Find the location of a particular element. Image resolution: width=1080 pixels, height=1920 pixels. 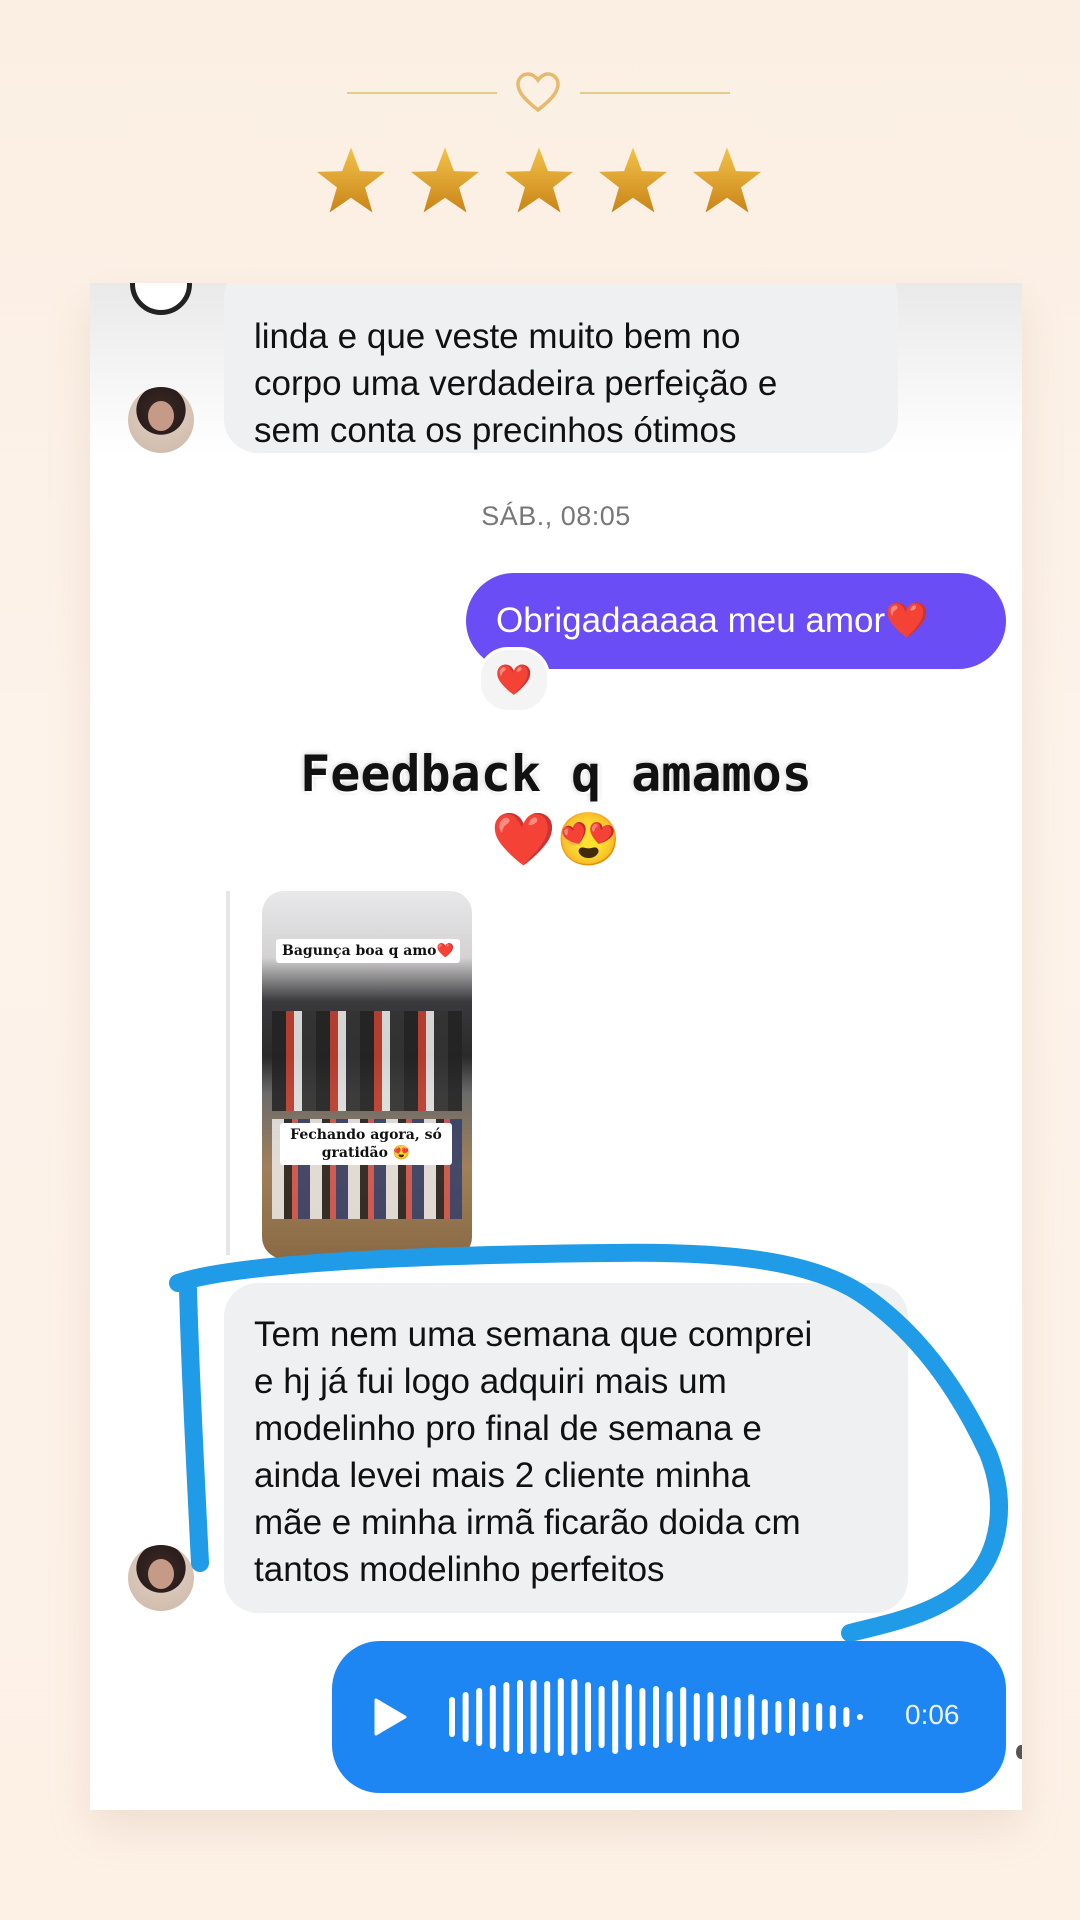

message-line: linda e que veste muito bem no is located at coordinates (497, 336).